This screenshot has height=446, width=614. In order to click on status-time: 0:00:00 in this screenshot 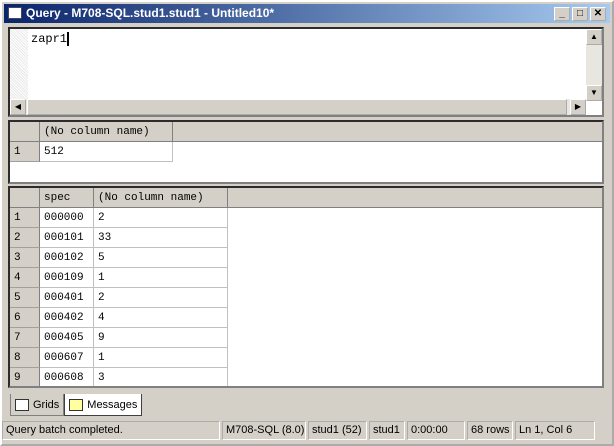, I will do `click(436, 430)`.